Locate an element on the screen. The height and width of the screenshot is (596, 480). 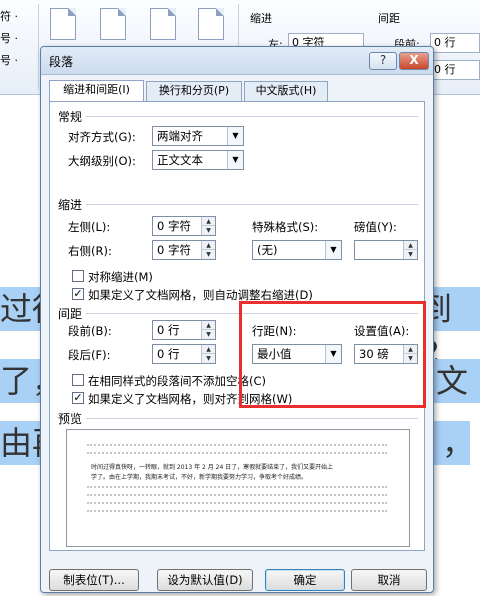
ribbon-spacing-label: 间距 is located at coordinates (389, 18).